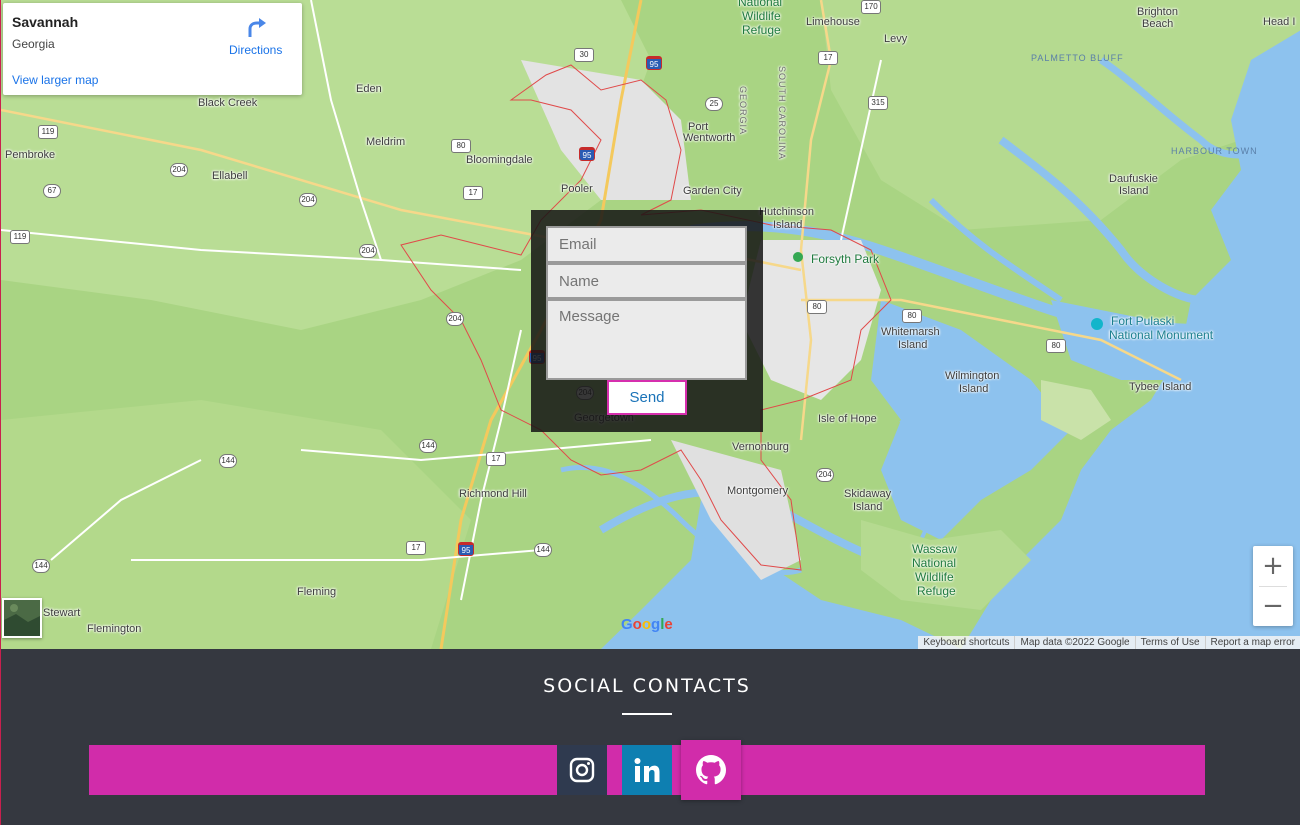 The width and height of the screenshot is (1300, 825). What do you see at coordinates (711, 770) in the screenshot?
I see `github-link` at bounding box center [711, 770].